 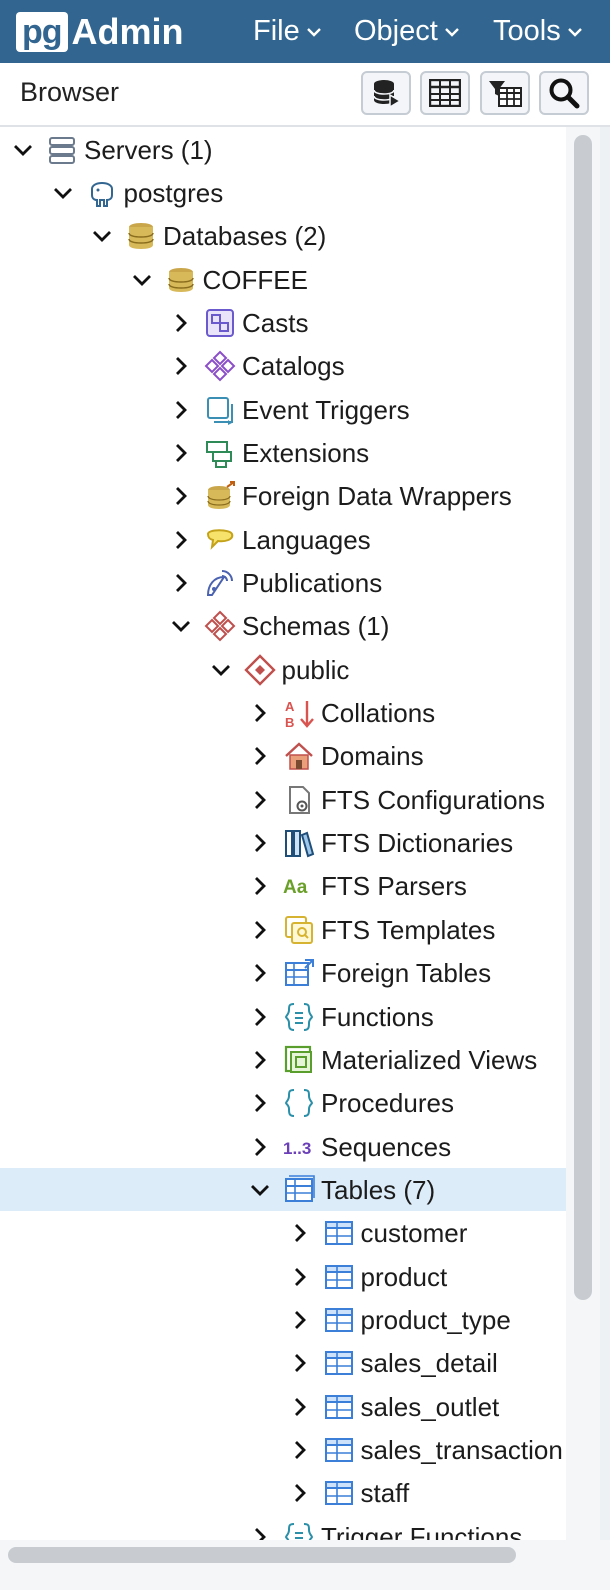 What do you see at coordinates (306, 452) in the screenshot?
I see `tree-node-label: Extensions` at bounding box center [306, 452].